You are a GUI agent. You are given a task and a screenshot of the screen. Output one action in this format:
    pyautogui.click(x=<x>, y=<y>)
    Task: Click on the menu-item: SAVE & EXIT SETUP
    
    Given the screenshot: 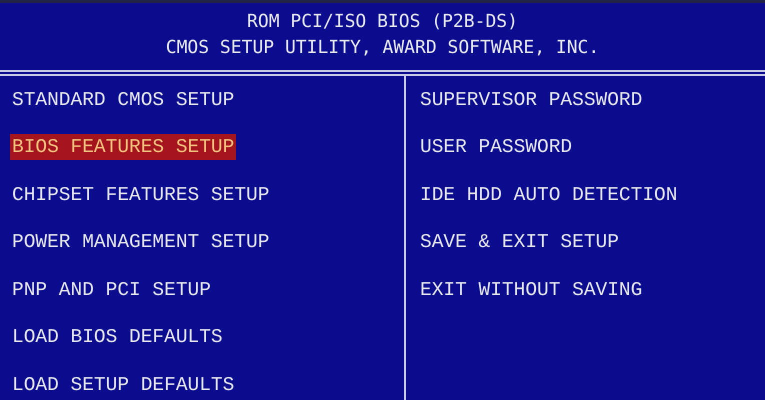 What is the action you would take?
    pyautogui.click(x=519, y=242)
    